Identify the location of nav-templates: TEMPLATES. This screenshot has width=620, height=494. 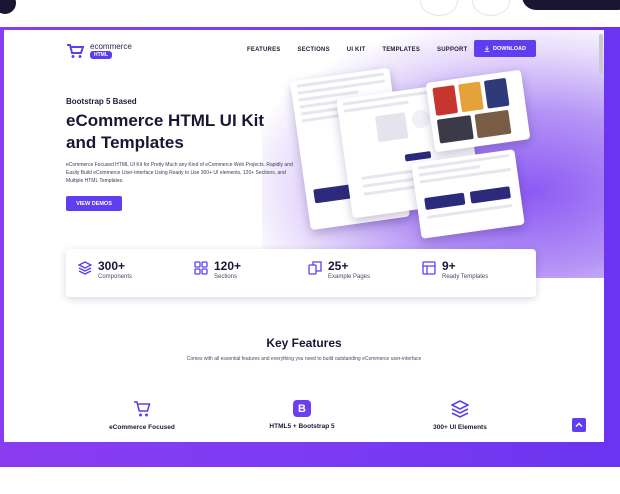
(401, 50).